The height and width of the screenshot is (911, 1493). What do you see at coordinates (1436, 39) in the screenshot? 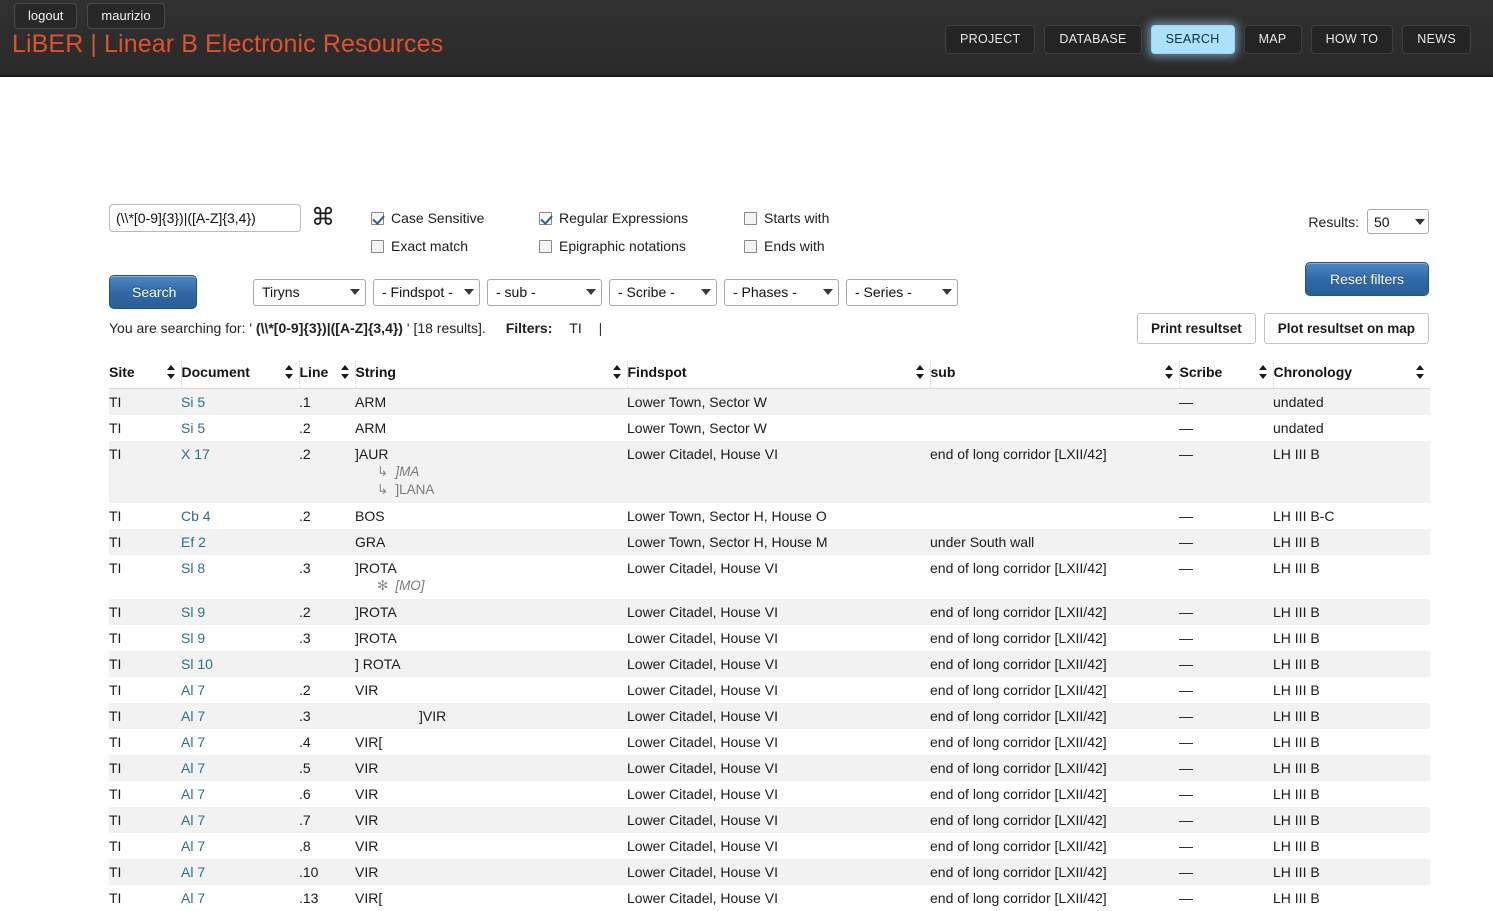
I see `nav-item-news: NEWS` at bounding box center [1436, 39].